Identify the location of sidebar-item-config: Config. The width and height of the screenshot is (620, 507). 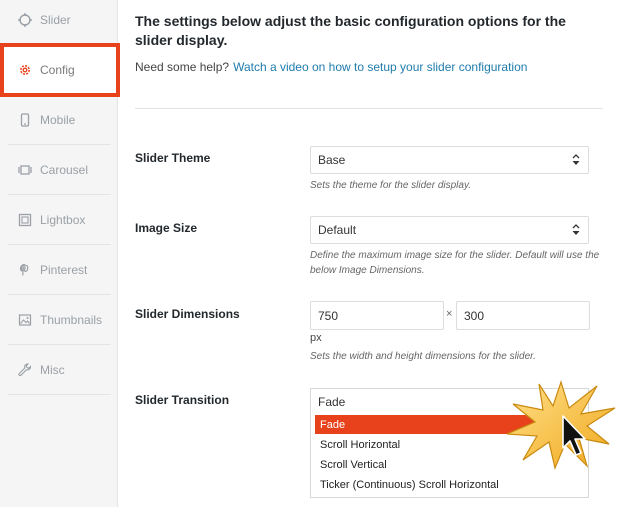
(60, 70).